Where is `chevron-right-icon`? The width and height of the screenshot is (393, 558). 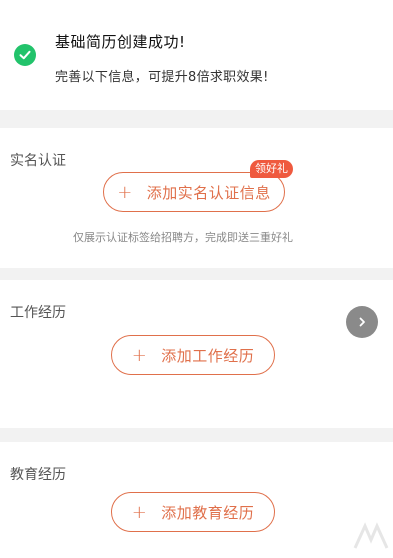
chevron-right-icon is located at coordinates (362, 322).